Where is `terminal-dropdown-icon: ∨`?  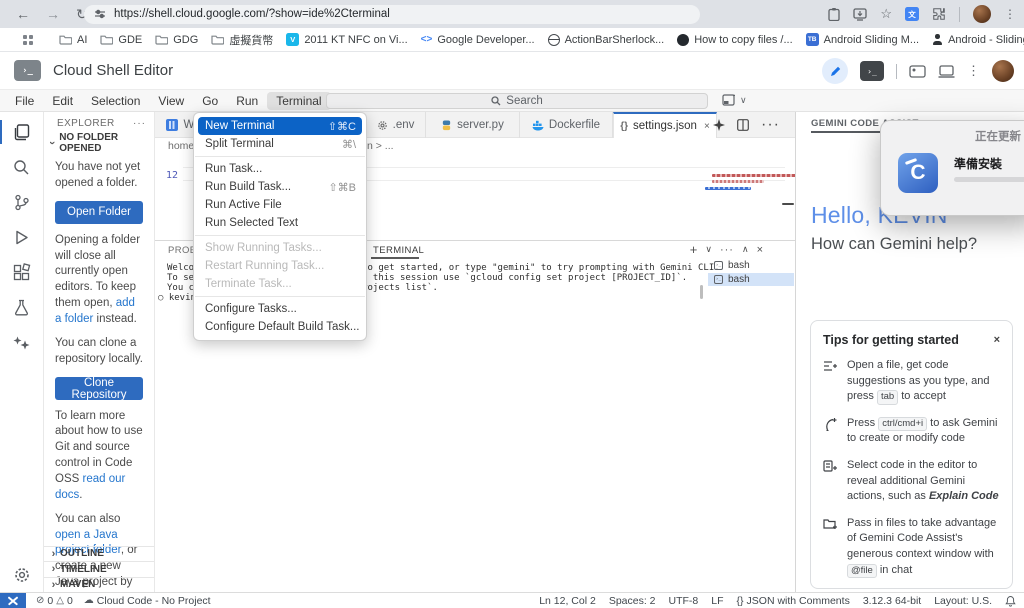 terminal-dropdown-icon: ∨ is located at coordinates (708, 249).